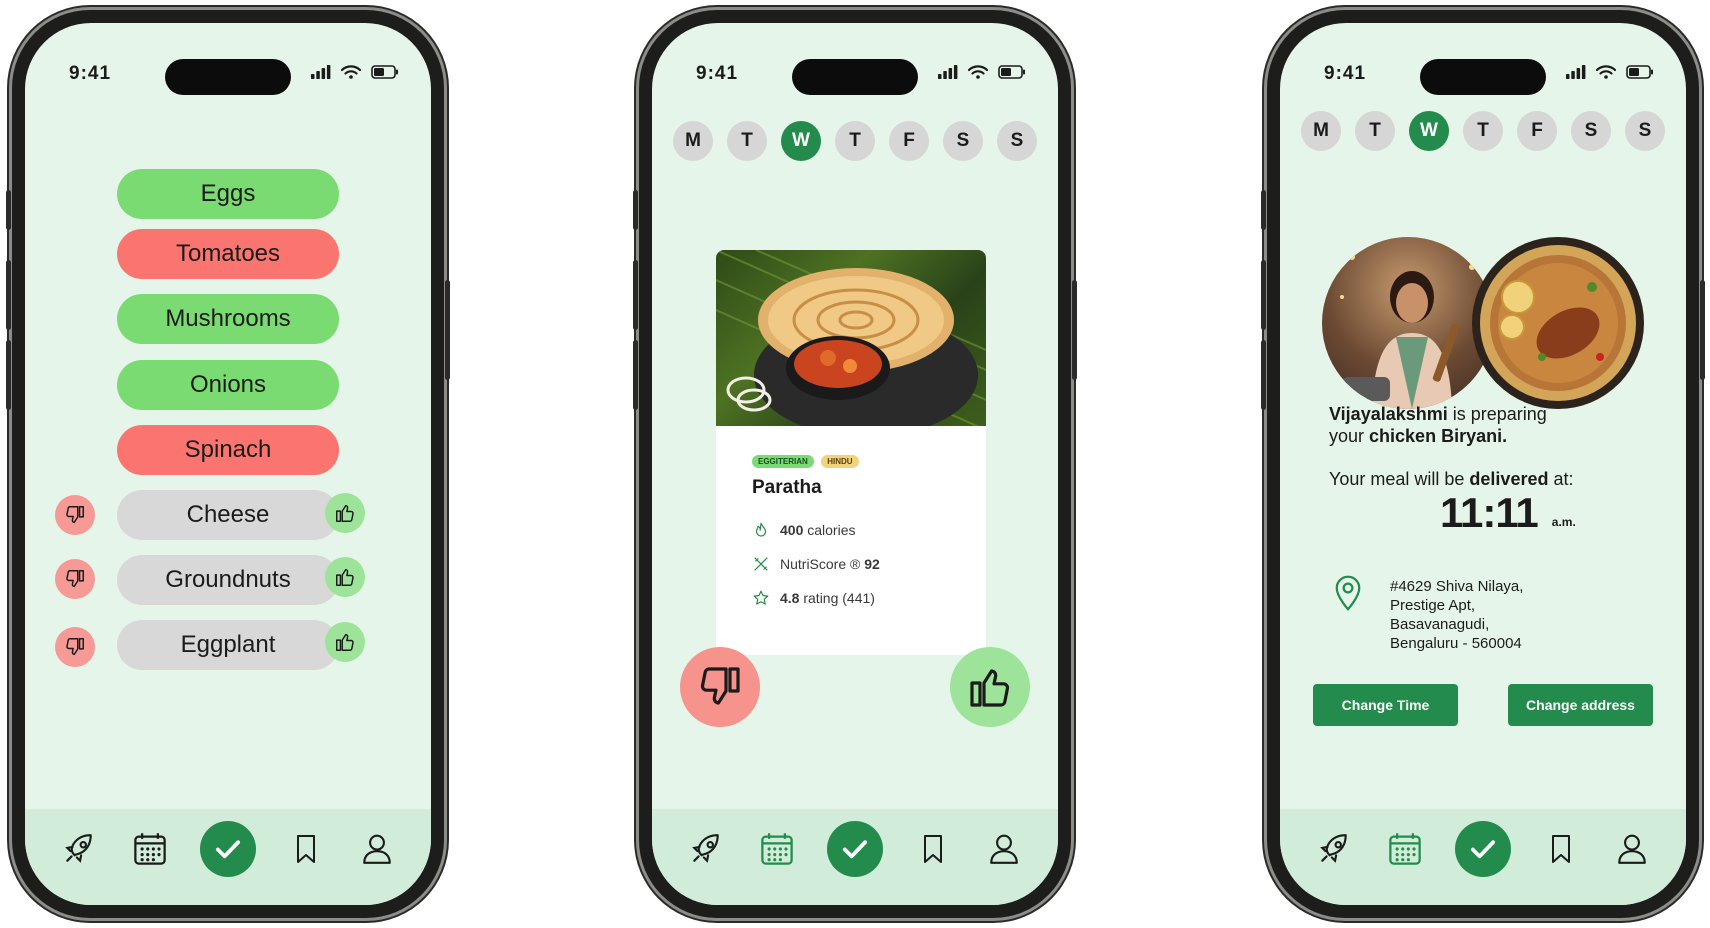 The width and height of the screenshot is (1710, 928). What do you see at coordinates (1408, 323) in the screenshot?
I see `chef-photo` at bounding box center [1408, 323].